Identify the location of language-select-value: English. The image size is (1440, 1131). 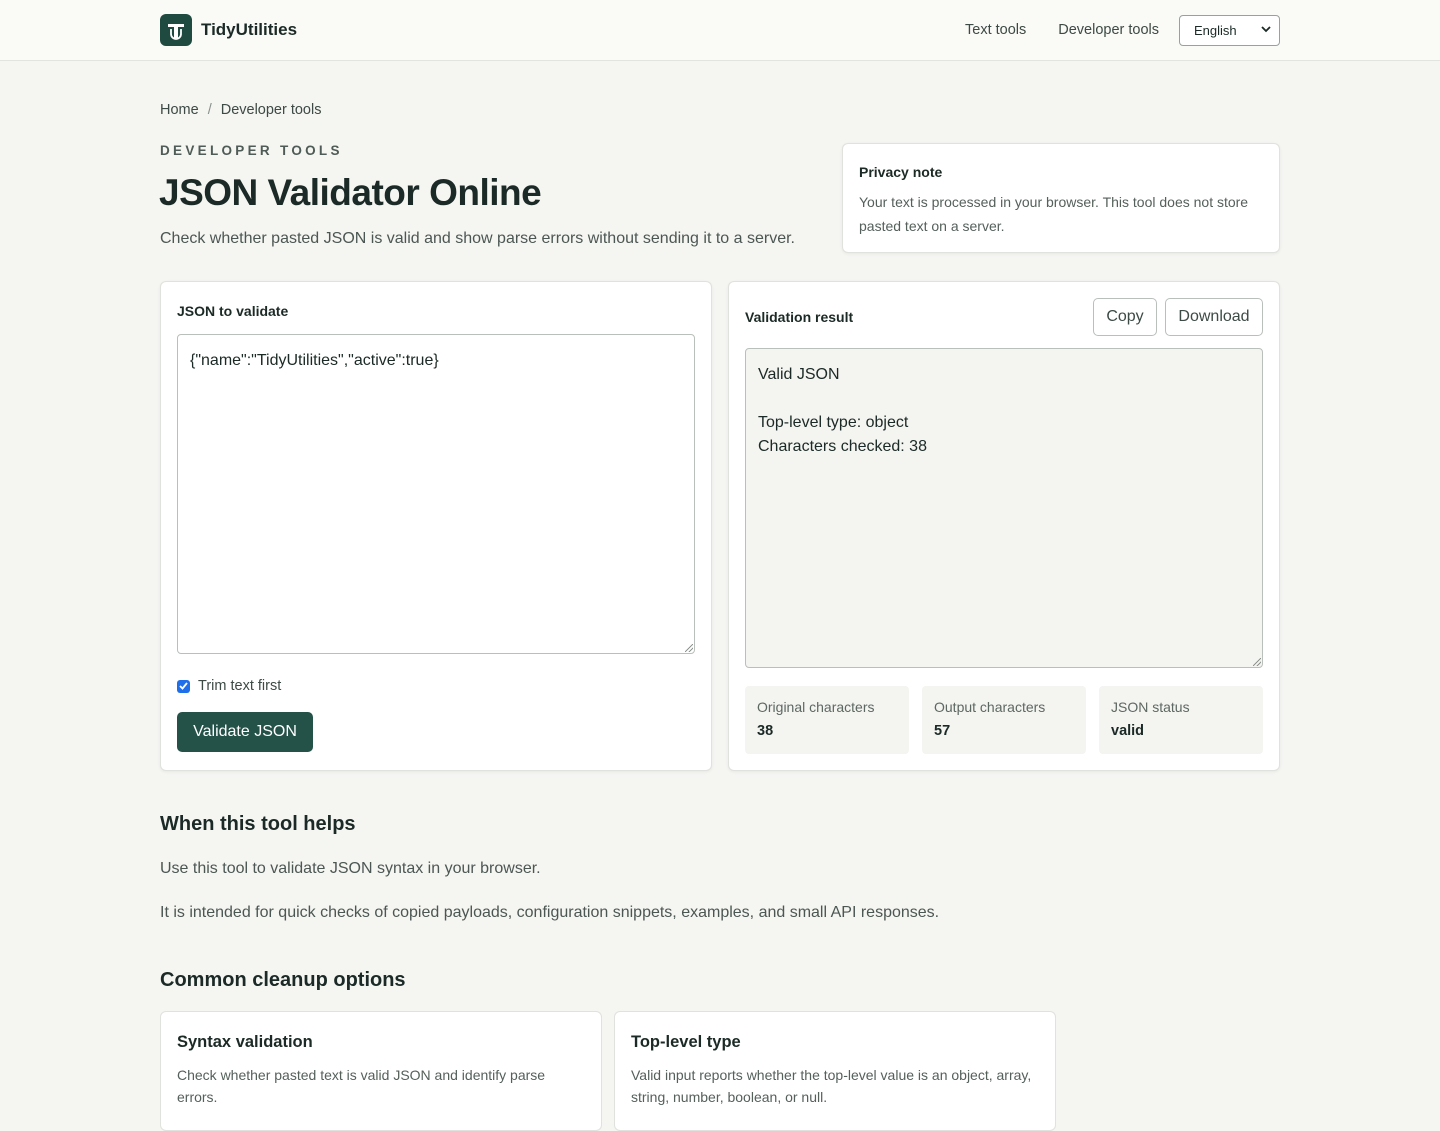
(1215, 30).